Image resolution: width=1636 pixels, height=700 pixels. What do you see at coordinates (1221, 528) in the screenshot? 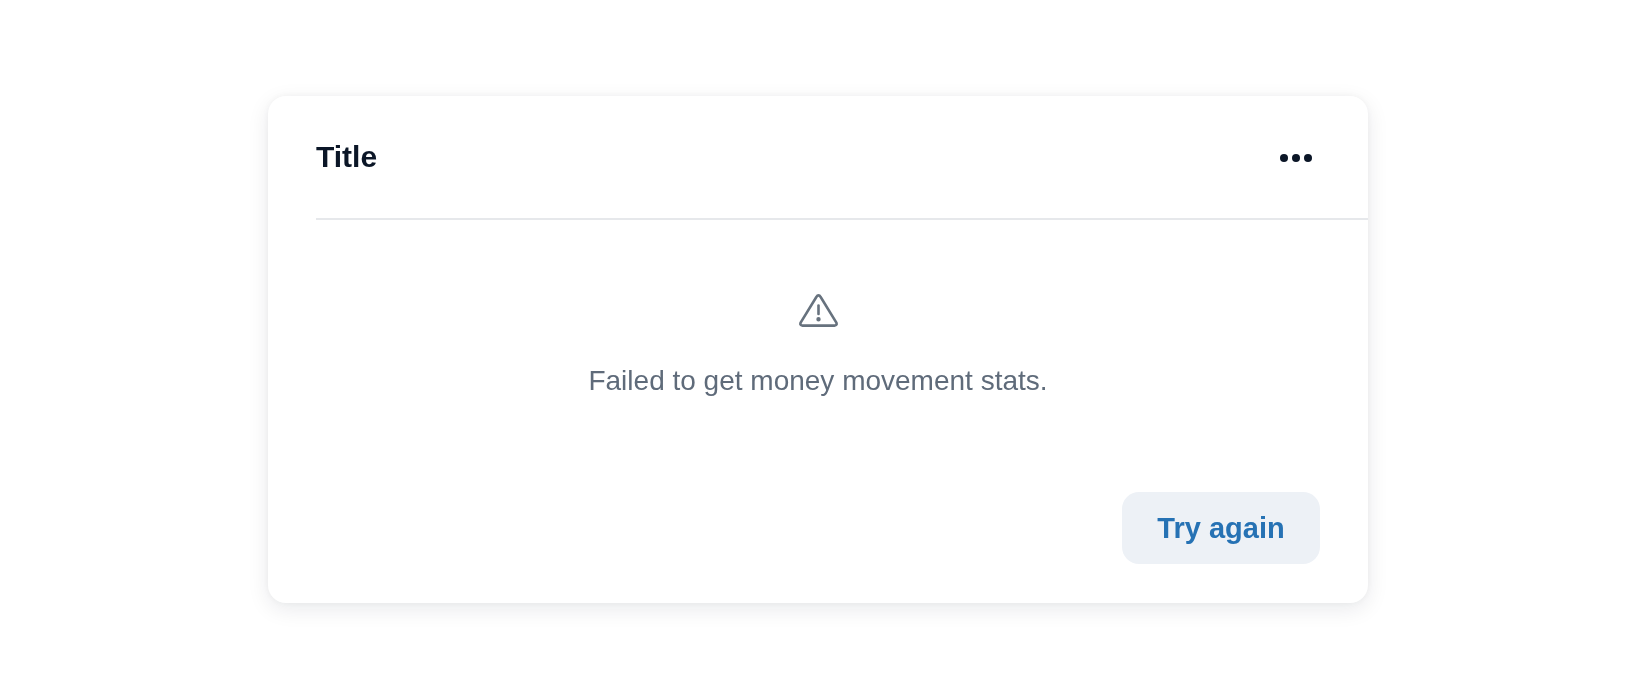
I see `try-again-button: Try again` at bounding box center [1221, 528].